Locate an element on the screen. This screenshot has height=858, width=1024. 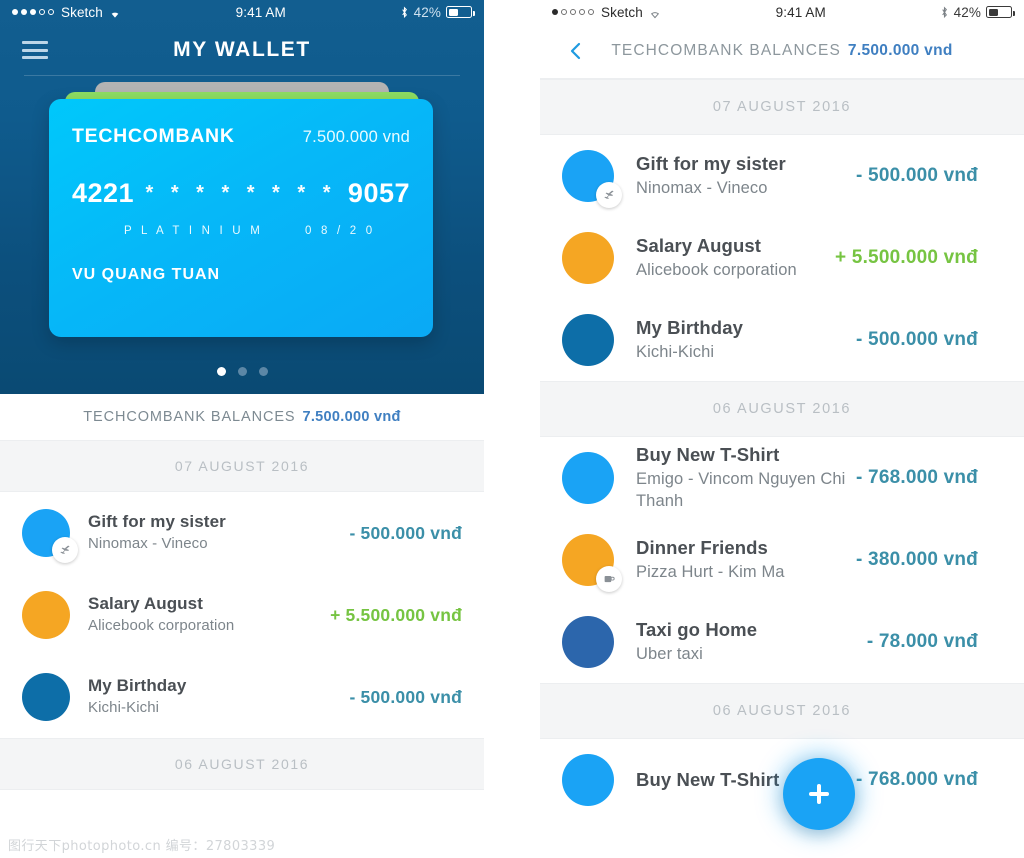
navbar-right: TECHCOMBANK BALANCES 7.500.000 vnd is located at coordinates (782, 51).